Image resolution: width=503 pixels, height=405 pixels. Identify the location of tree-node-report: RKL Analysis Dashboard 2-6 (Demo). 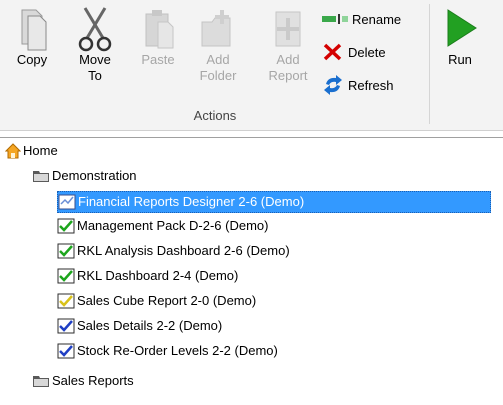
(174, 251).